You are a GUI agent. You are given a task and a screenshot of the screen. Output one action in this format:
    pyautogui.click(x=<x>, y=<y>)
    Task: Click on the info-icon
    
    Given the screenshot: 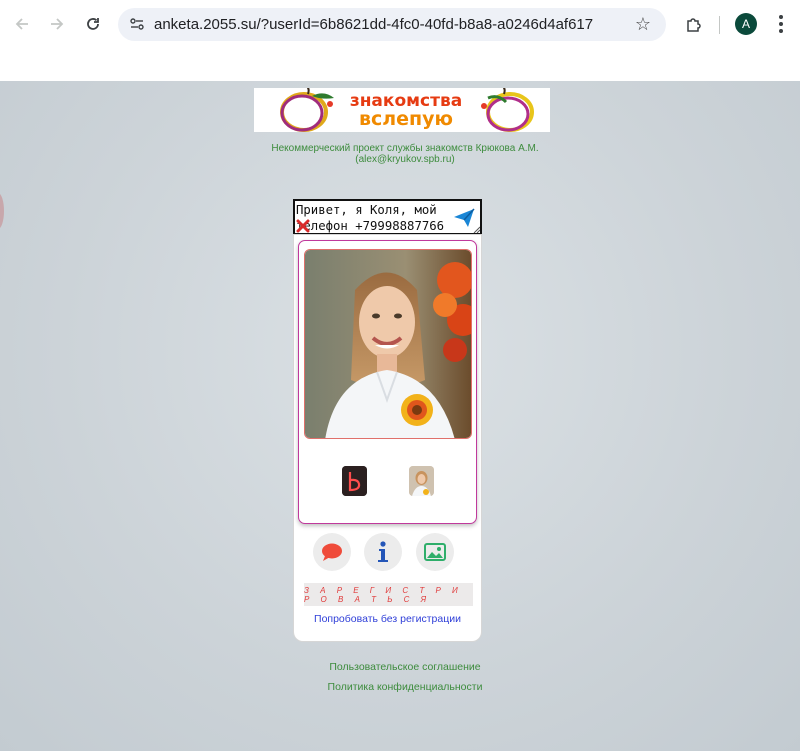 What is the action you would take?
    pyautogui.click(x=383, y=551)
    